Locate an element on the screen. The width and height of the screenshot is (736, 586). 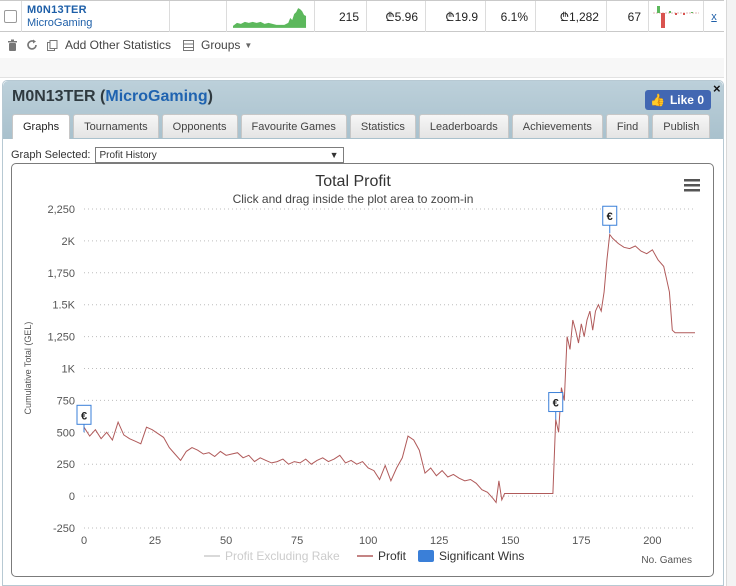
total-profit: ₾1,282 is located at coordinates (571, 16).